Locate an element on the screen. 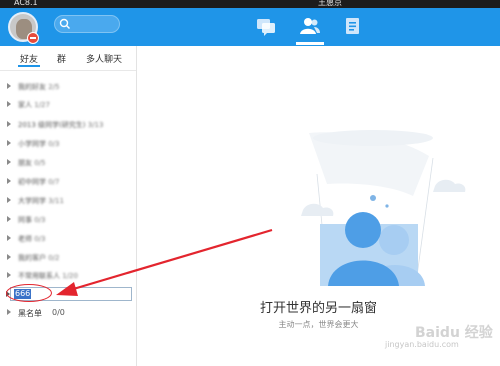 This screenshot has height=366, width=500. annotation-arrow is located at coordinates (164, 262).